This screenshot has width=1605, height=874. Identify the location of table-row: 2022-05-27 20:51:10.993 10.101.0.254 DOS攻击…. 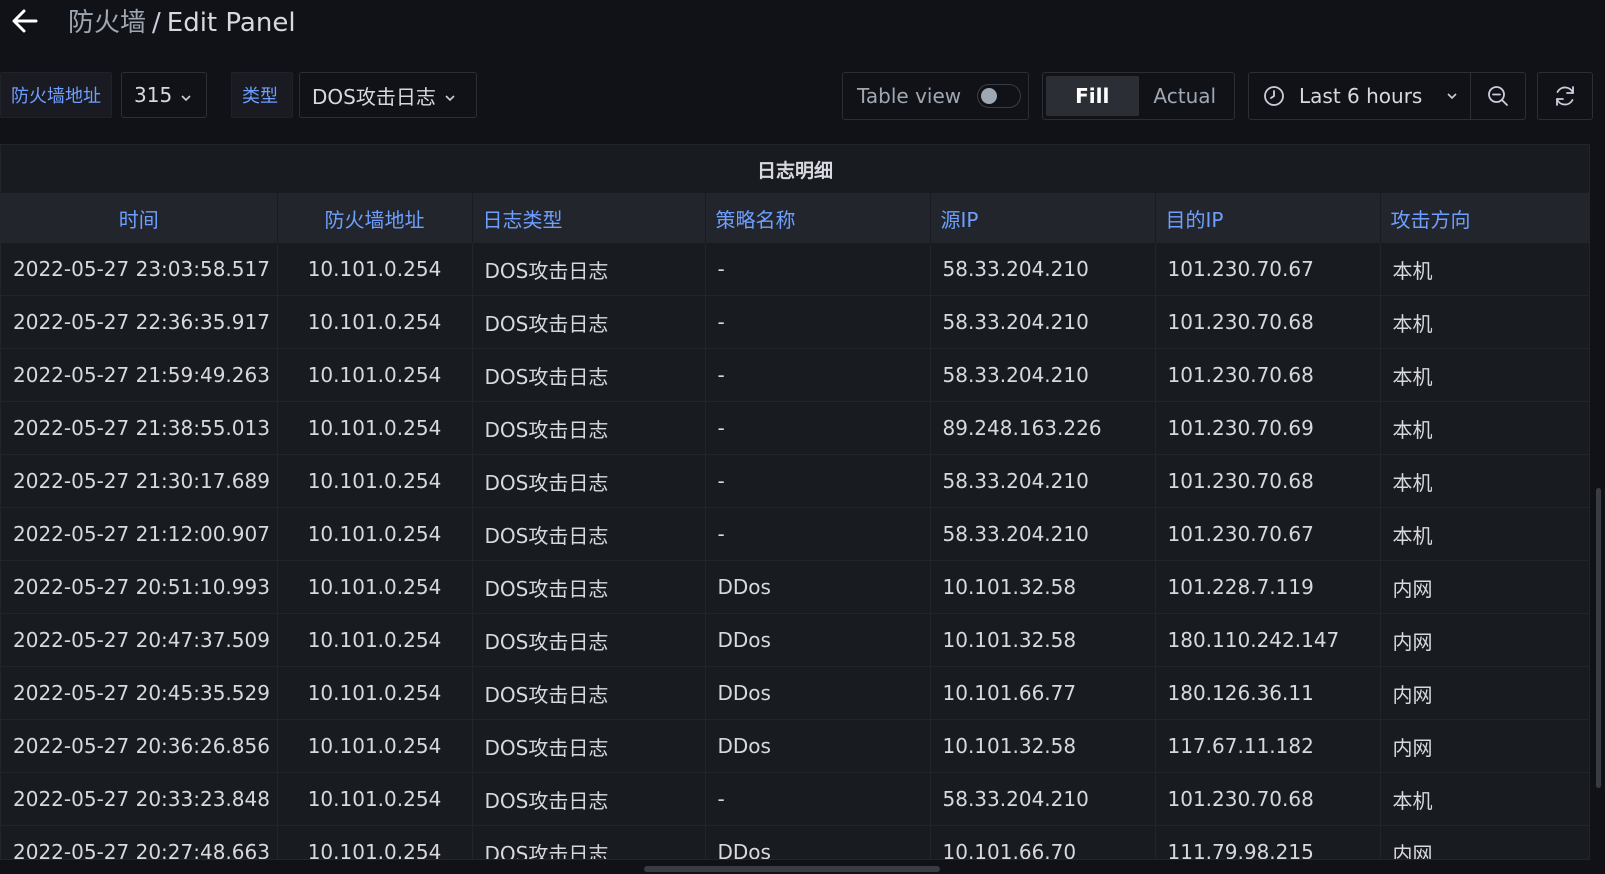
(795, 587).